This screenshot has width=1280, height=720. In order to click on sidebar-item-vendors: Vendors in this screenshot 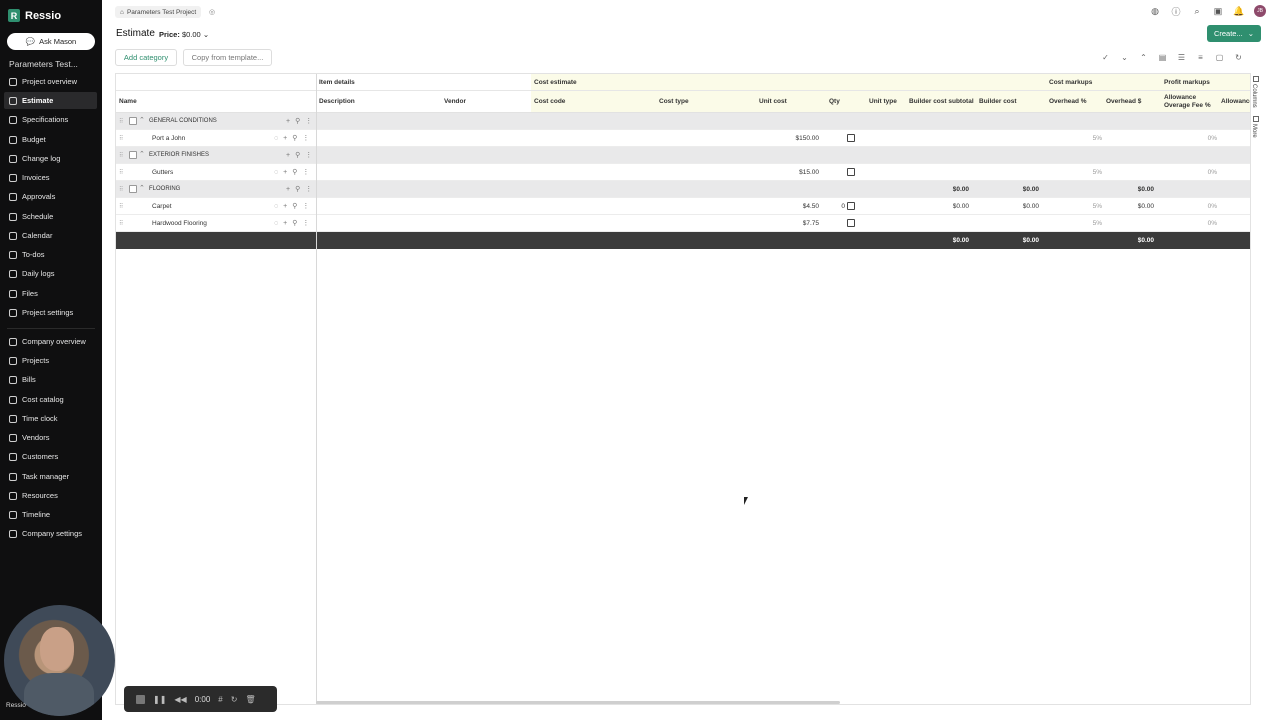, I will do `click(50, 437)`.